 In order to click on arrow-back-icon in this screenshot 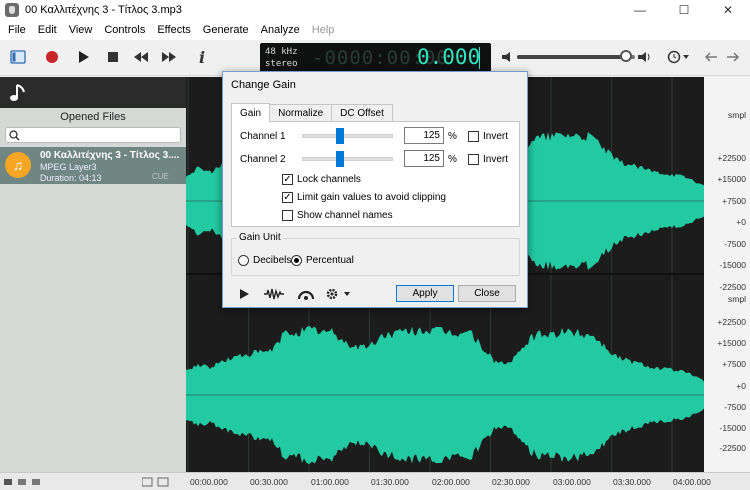, I will do `click(711, 57)`.